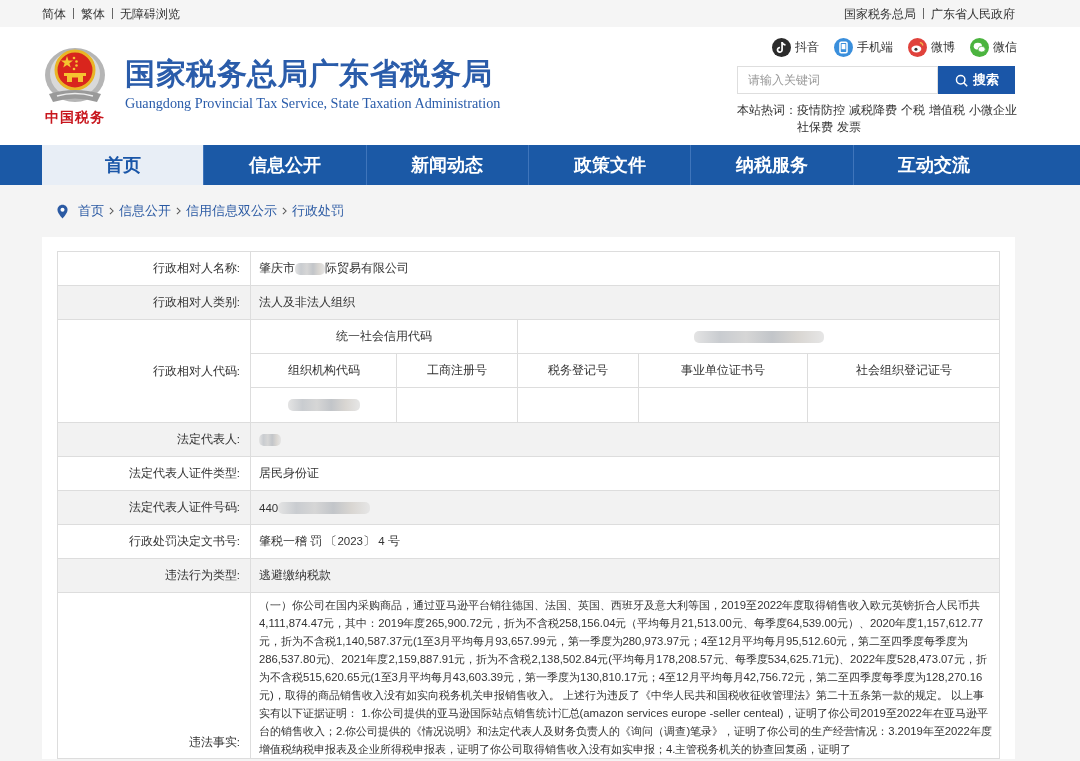 The width and height of the screenshot is (1080, 761). I want to click on field-value: 肇庆市, so click(277, 268).